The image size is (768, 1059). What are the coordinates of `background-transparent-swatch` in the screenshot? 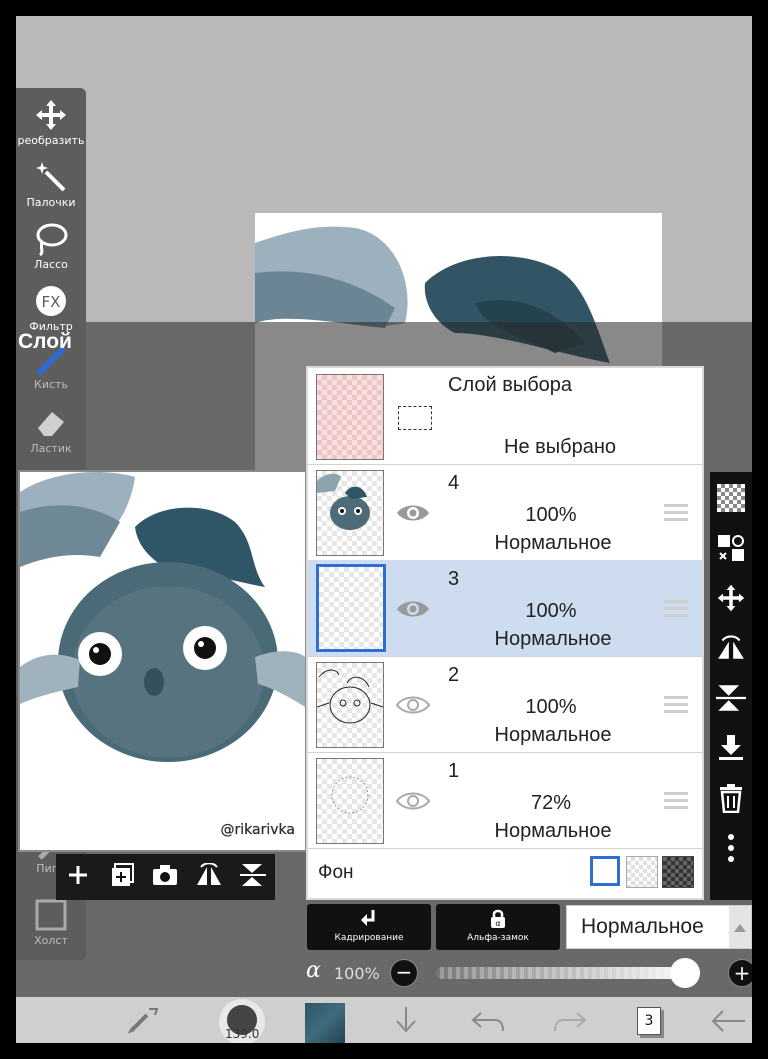 It's located at (642, 872).